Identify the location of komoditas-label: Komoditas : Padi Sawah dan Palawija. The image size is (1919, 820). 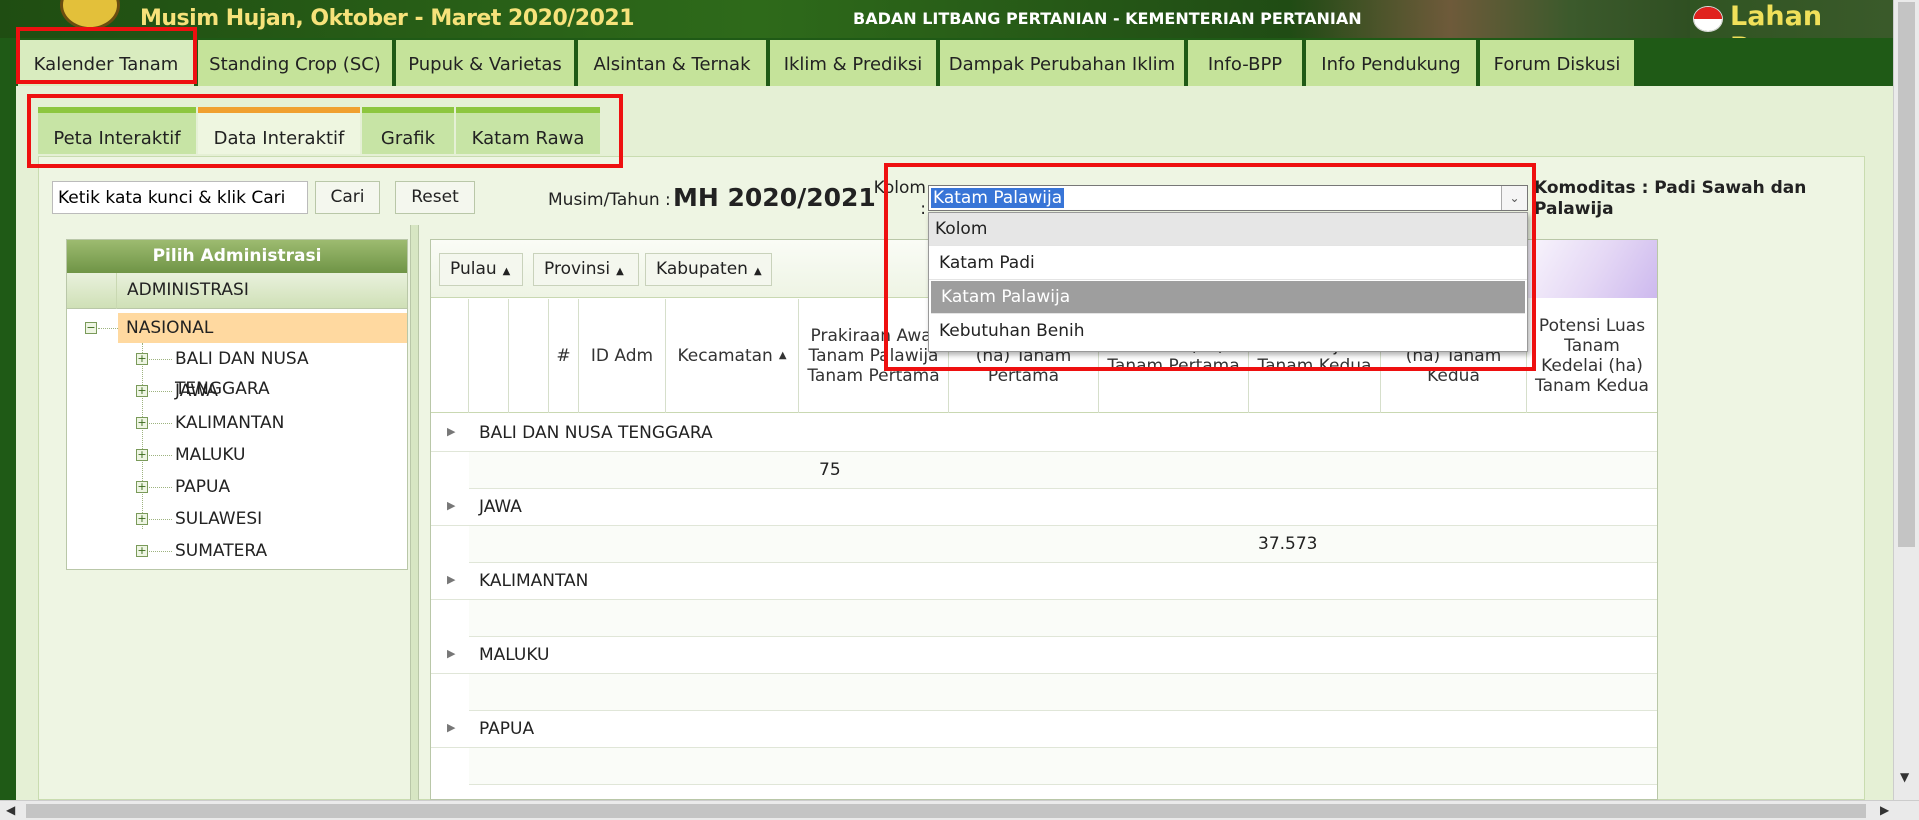
(1670, 198).